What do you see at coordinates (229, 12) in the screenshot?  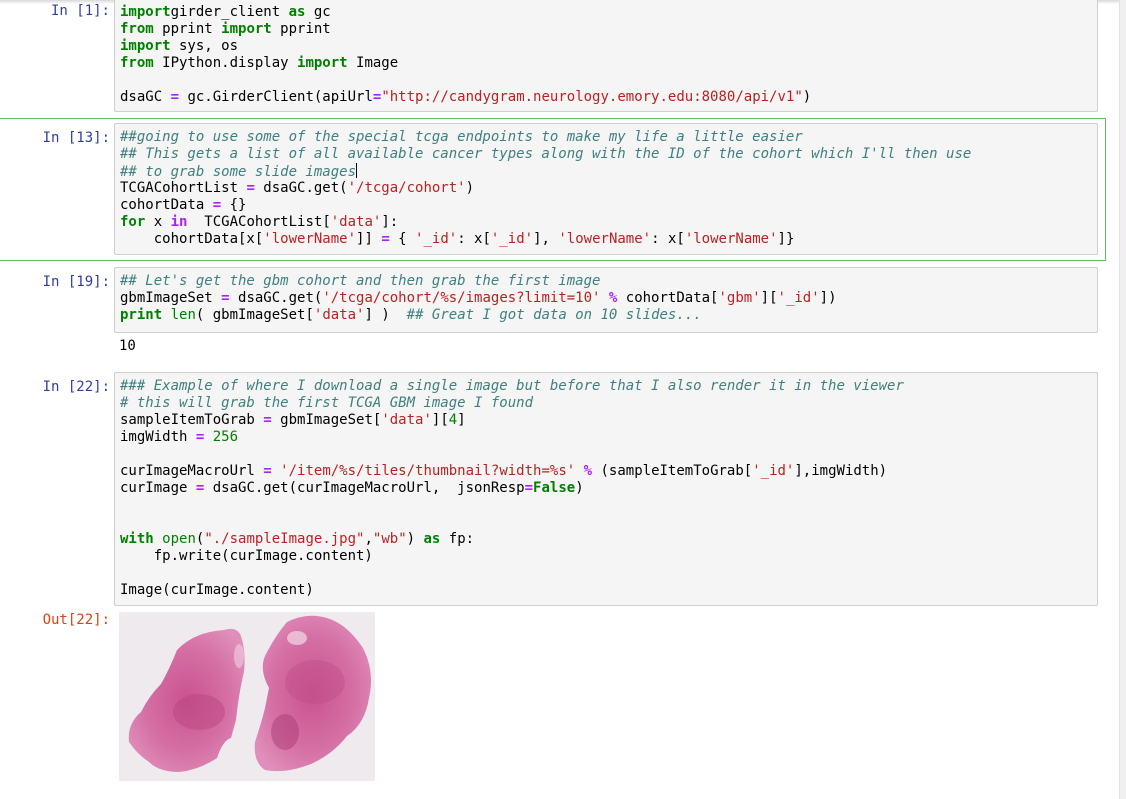 I see `code-token: girder_client` at bounding box center [229, 12].